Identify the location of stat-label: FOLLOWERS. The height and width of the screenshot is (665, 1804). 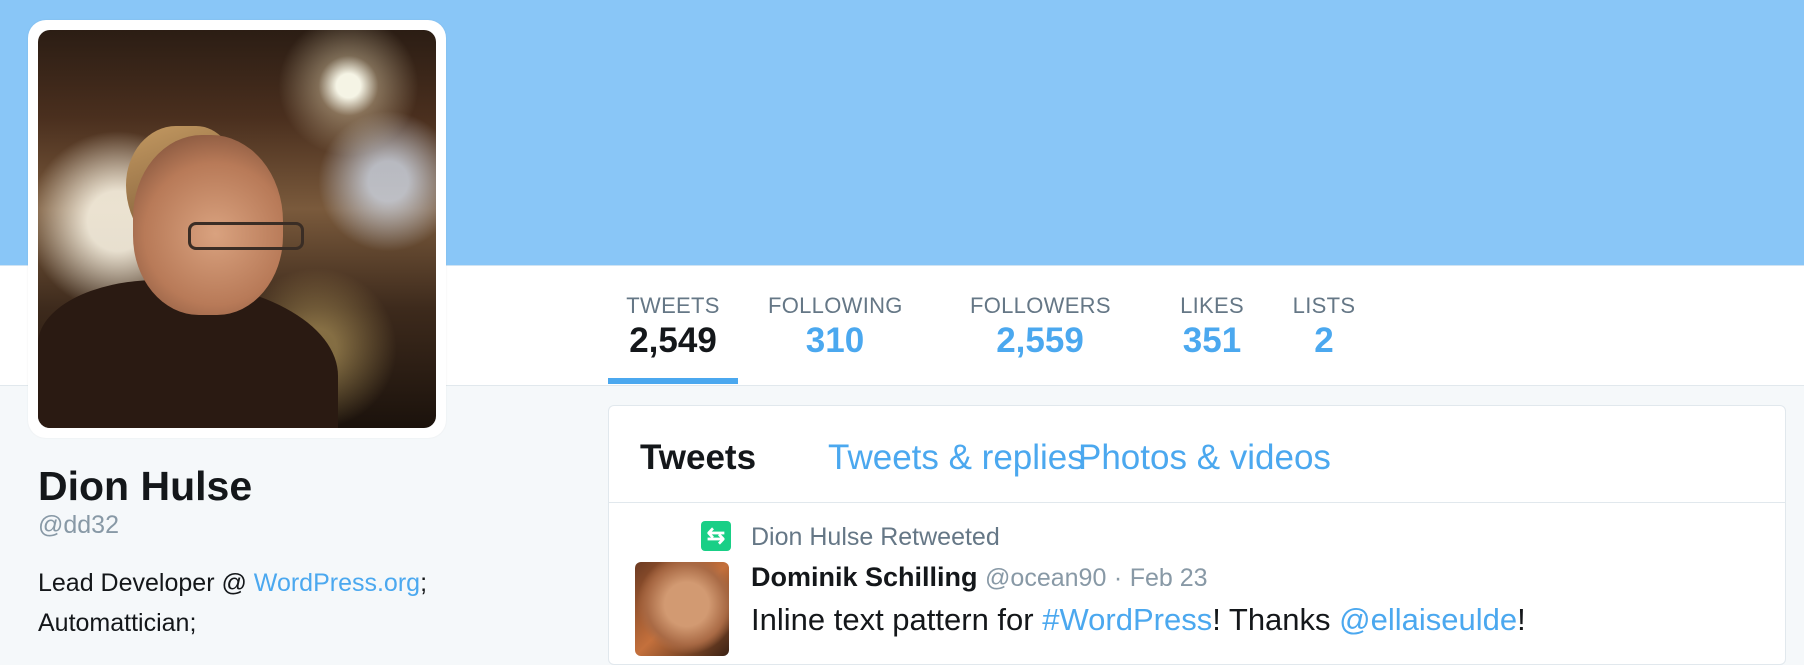
(1040, 305).